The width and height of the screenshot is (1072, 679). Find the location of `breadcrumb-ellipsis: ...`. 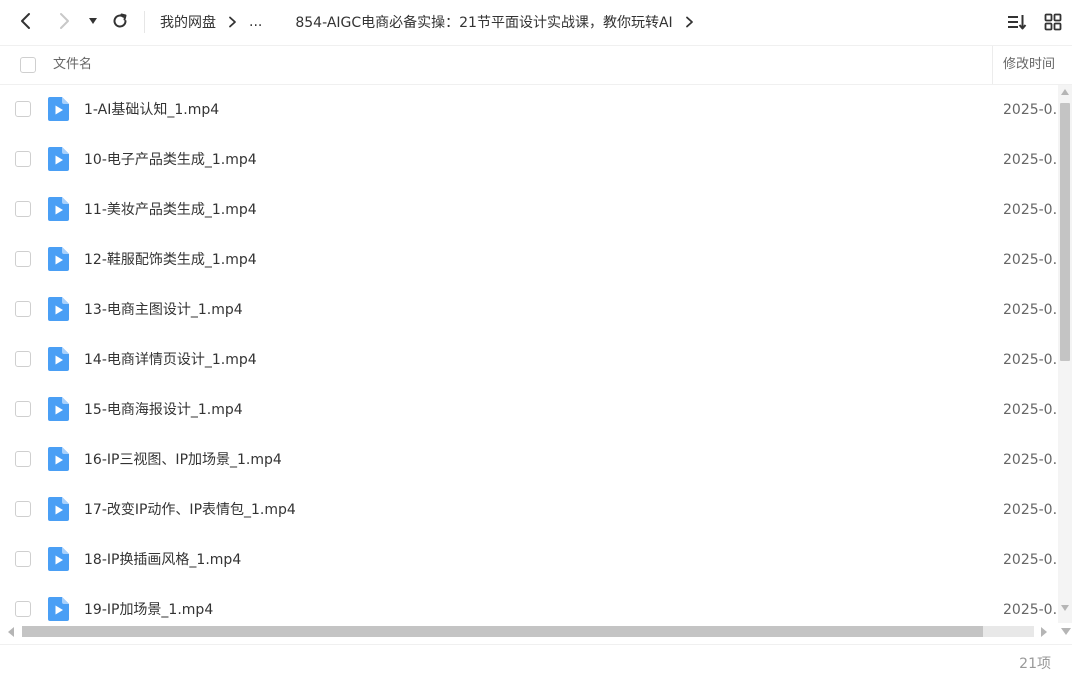

breadcrumb-ellipsis: ... is located at coordinates (255, 22).